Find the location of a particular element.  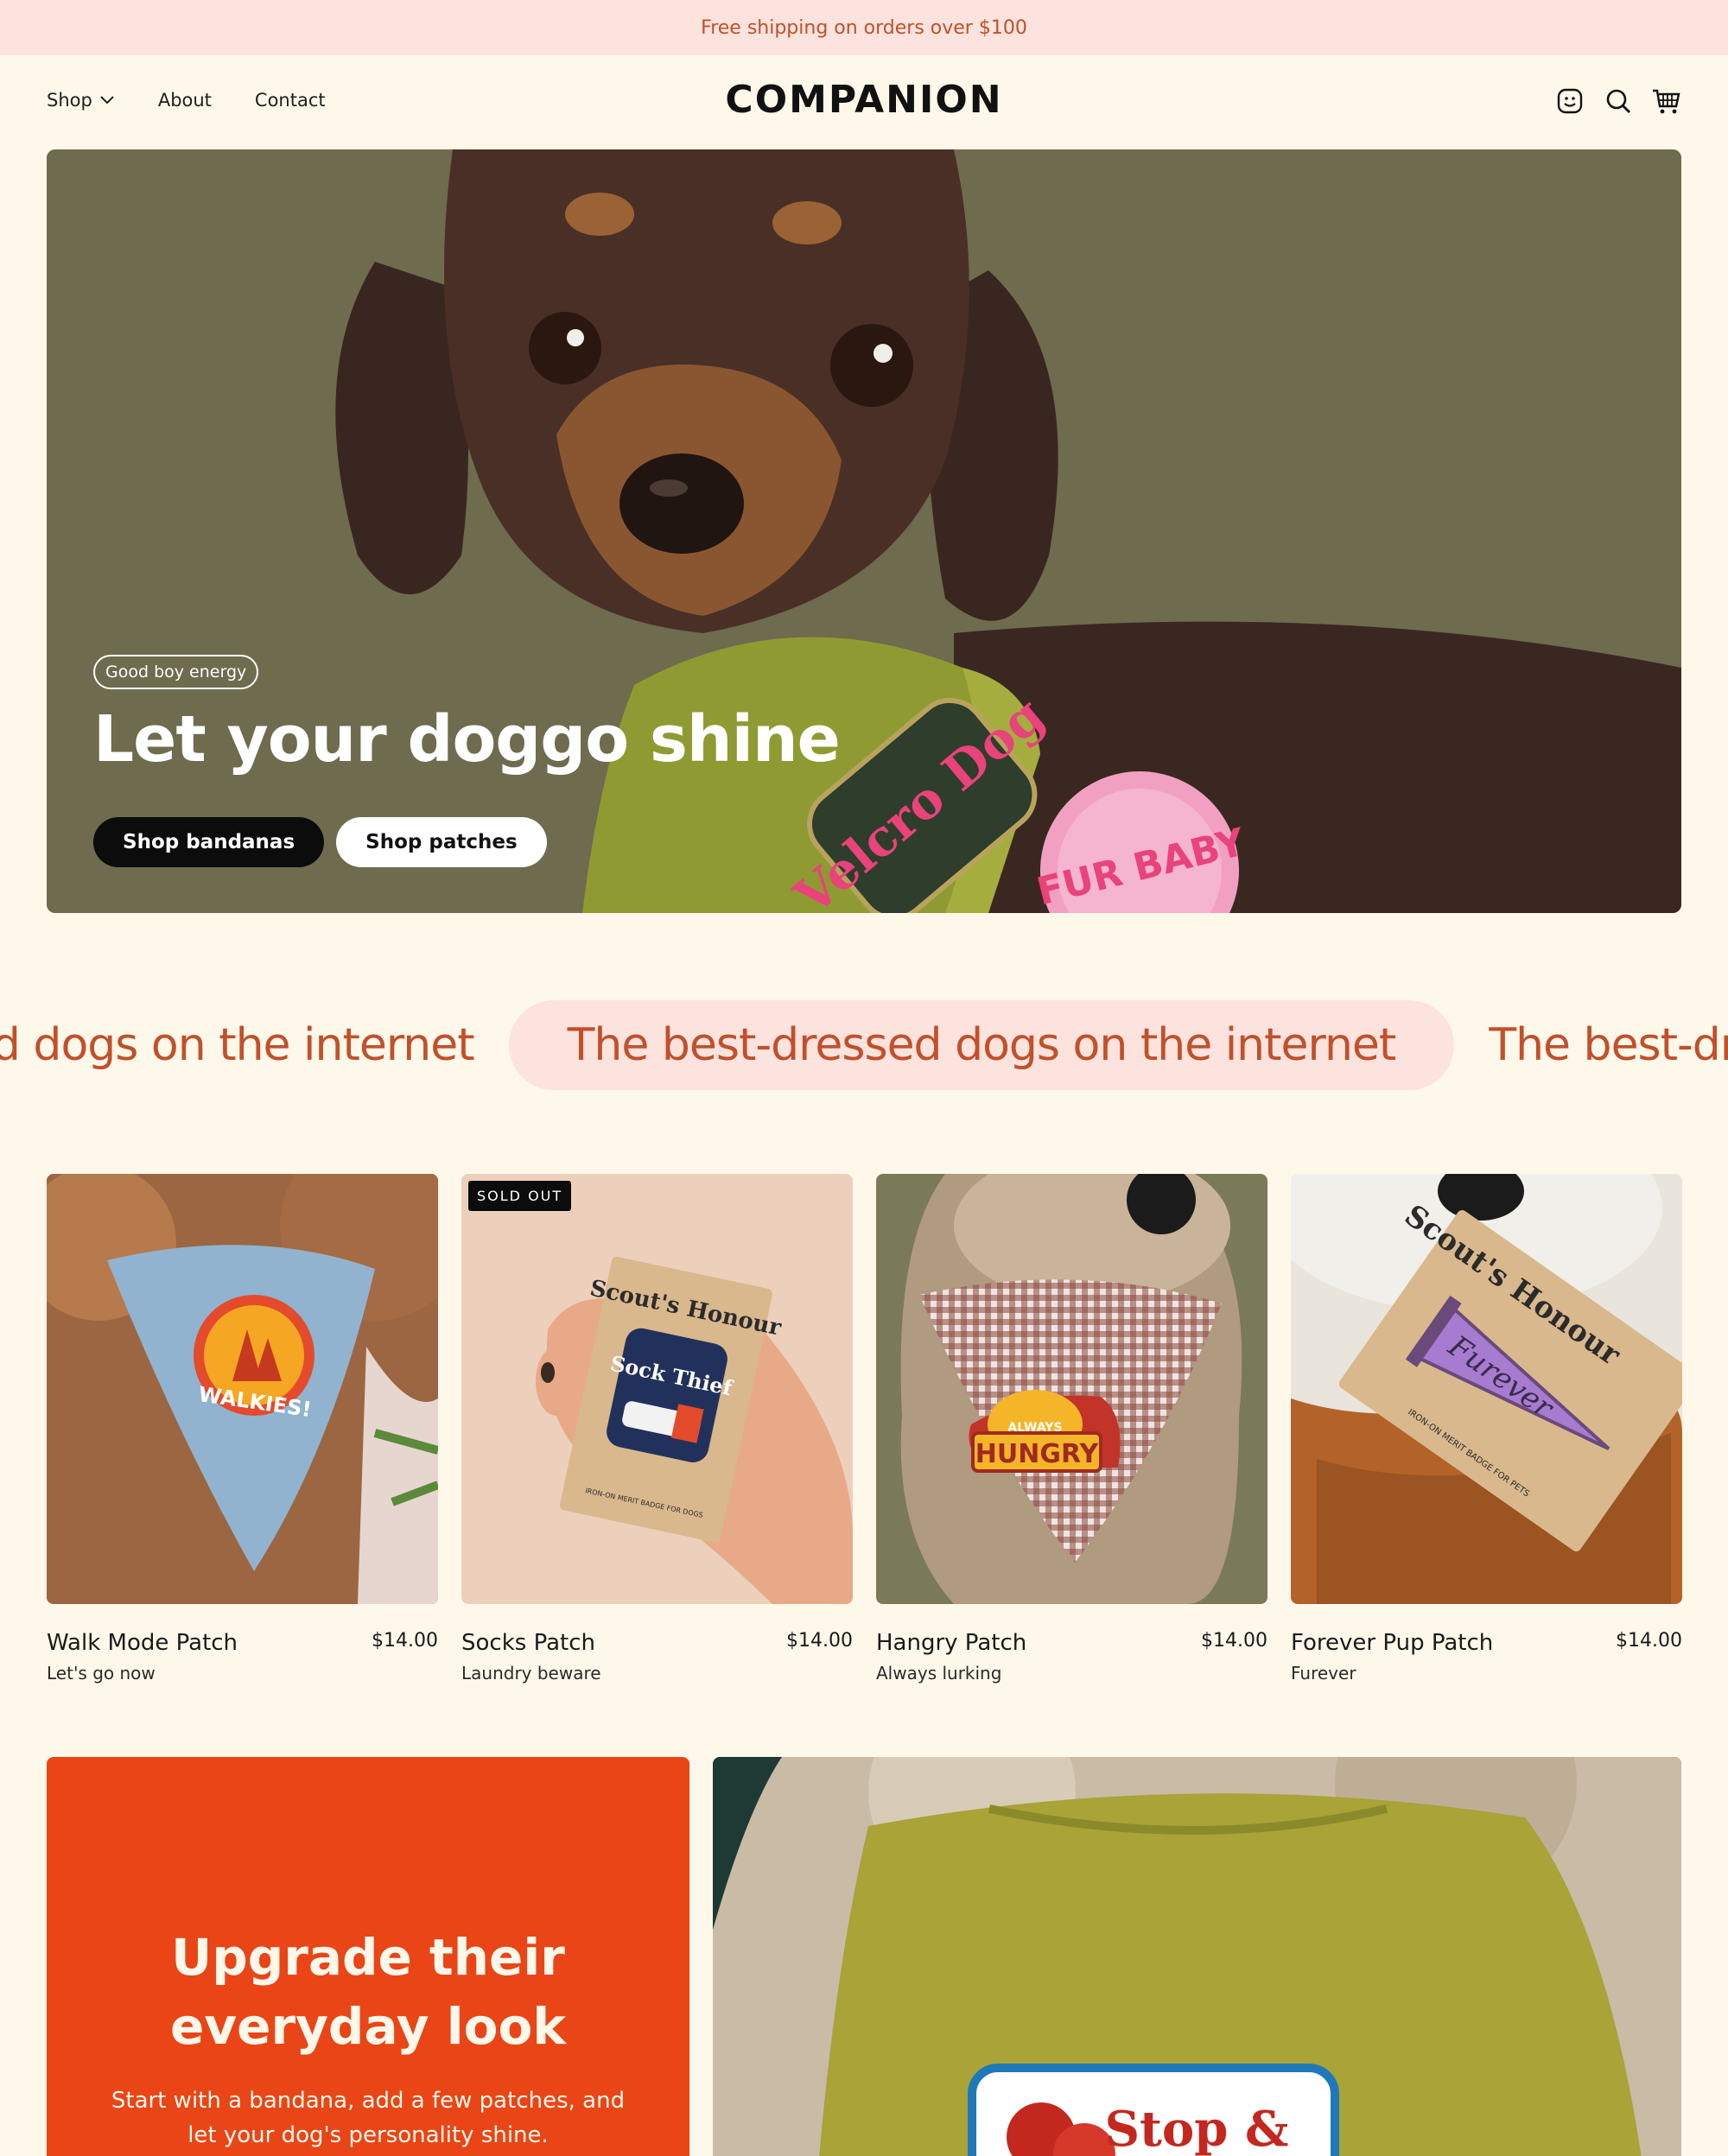

product-subtitle: Laundry beware is located at coordinates (531, 1673).